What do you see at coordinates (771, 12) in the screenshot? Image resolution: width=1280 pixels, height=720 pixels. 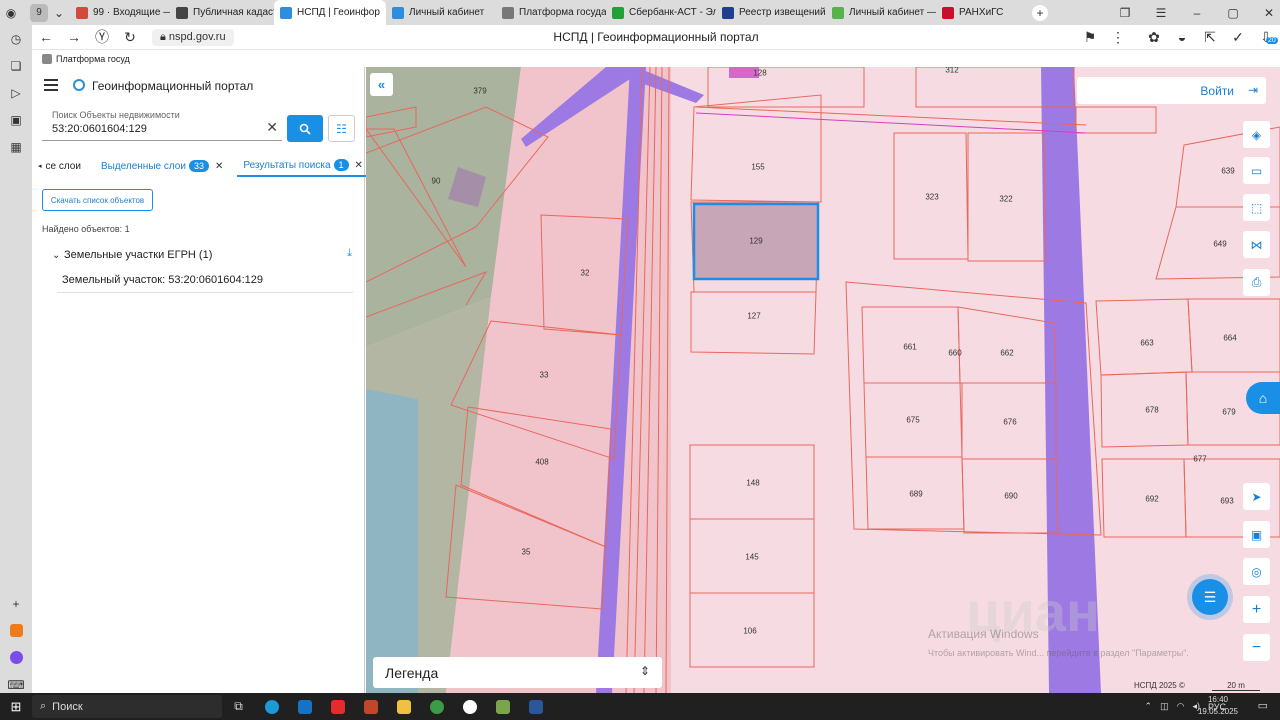 I see `browser-tab: Реестр извещений` at bounding box center [771, 12].